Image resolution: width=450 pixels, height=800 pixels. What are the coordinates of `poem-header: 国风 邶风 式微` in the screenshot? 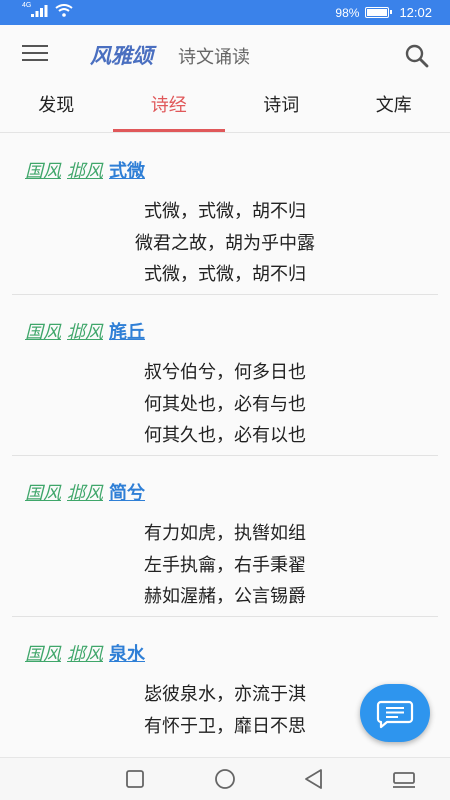 It's located at (85, 170).